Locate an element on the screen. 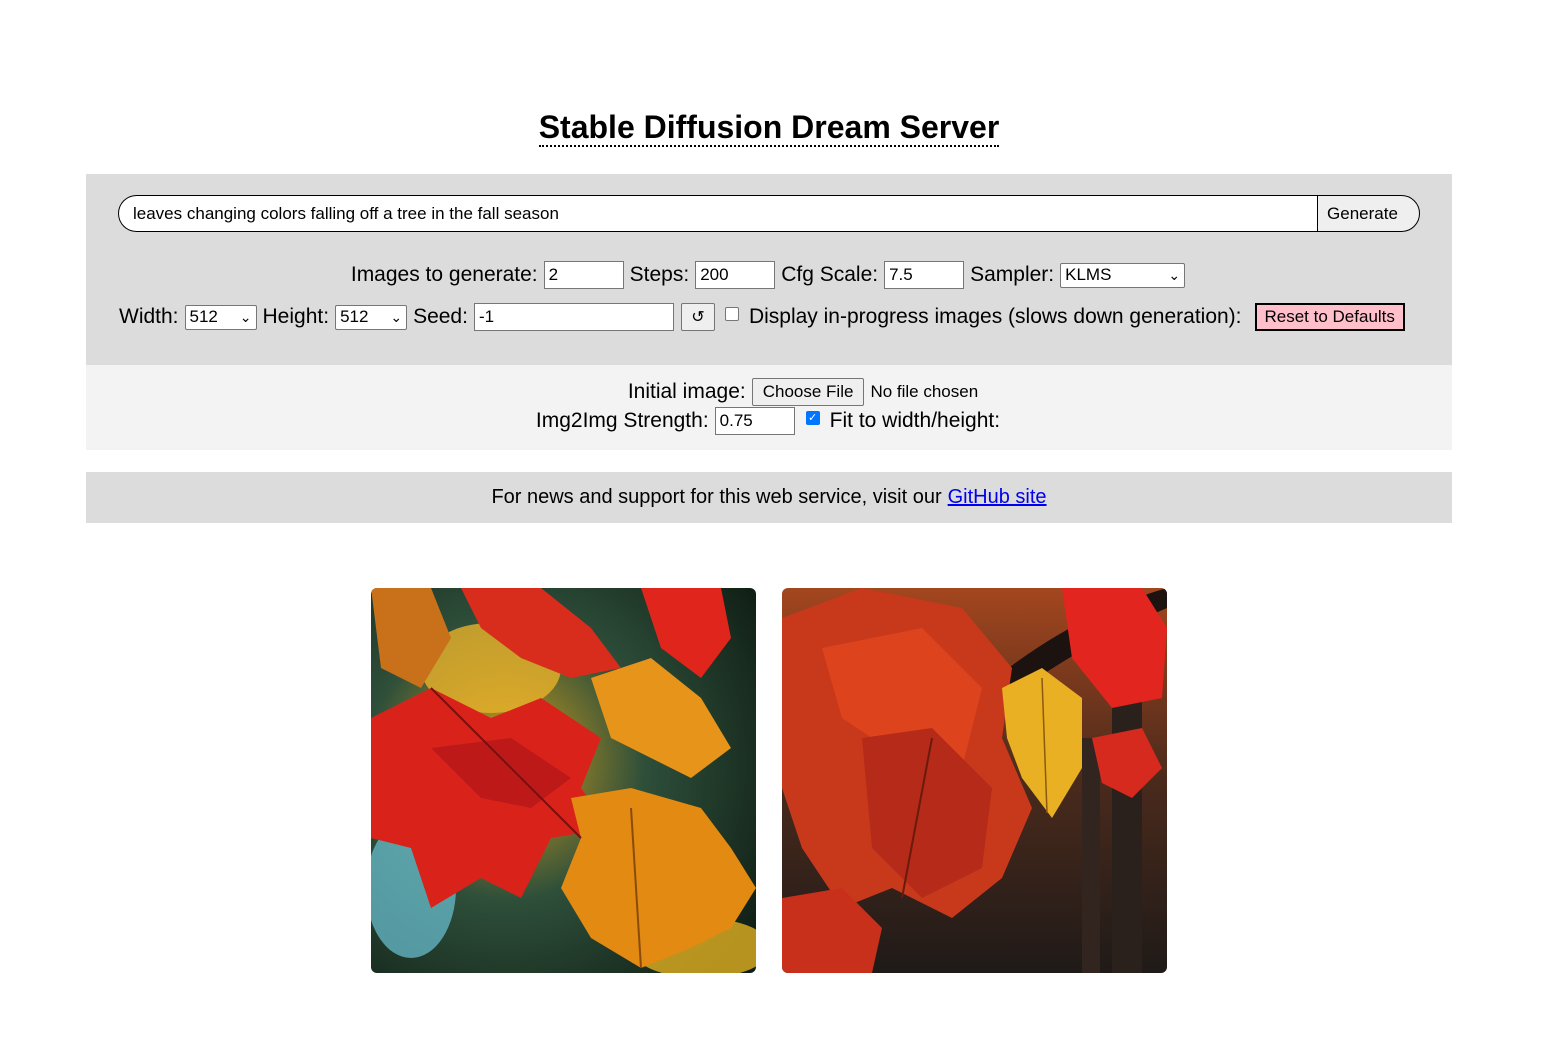  images-label: Images to generate: is located at coordinates (444, 274).